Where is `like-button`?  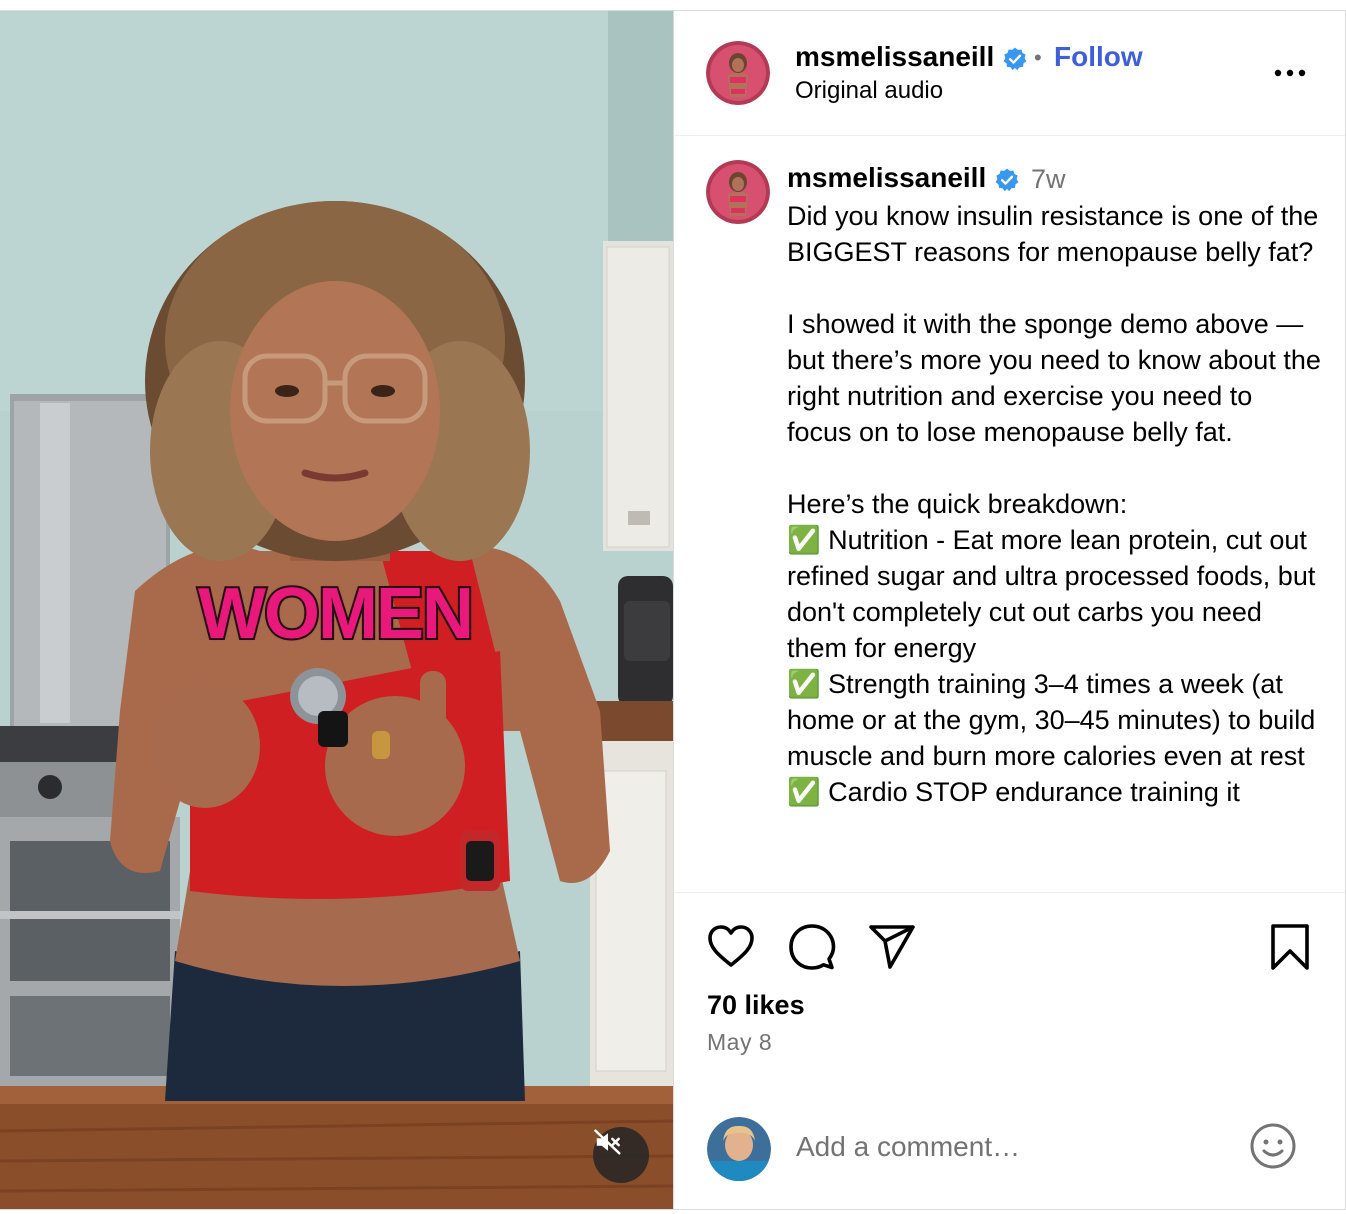
like-button is located at coordinates (731, 948).